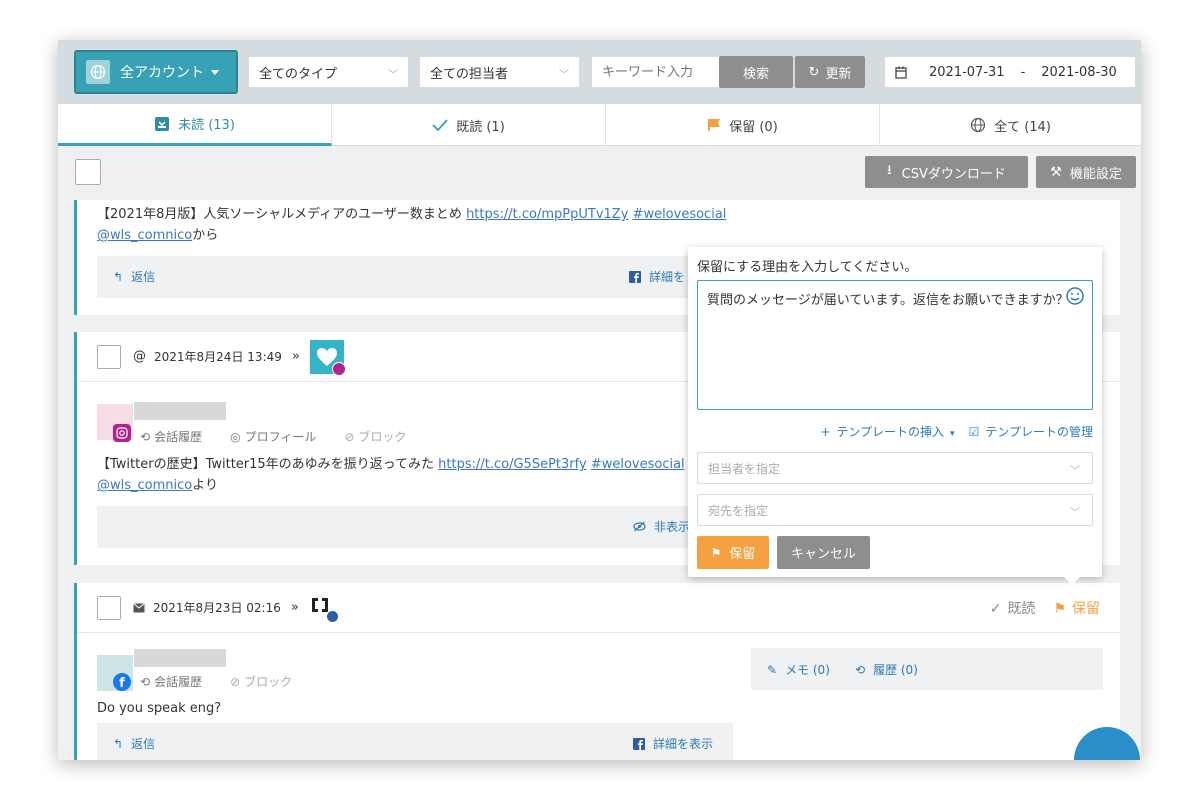 The image size is (1201, 797). What do you see at coordinates (180, 658) in the screenshot?
I see `user-name-placeholder` at bounding box center [180, 658].